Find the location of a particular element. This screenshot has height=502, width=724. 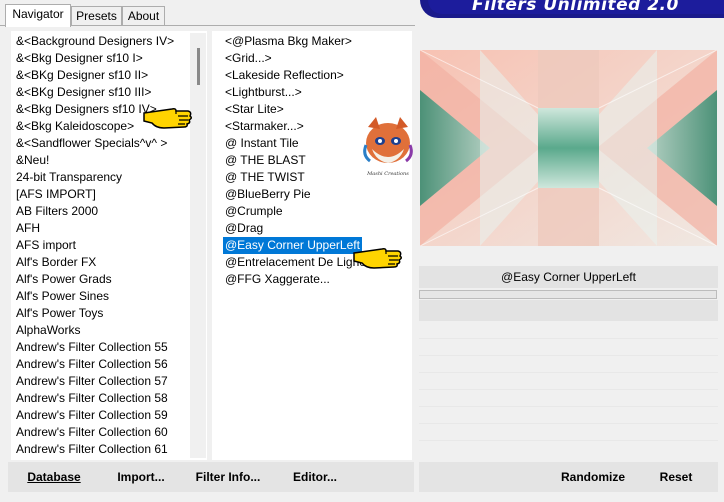

selected-filter-name-box: @Easy Corner UpperLeft is located at coordinates (568, 277).